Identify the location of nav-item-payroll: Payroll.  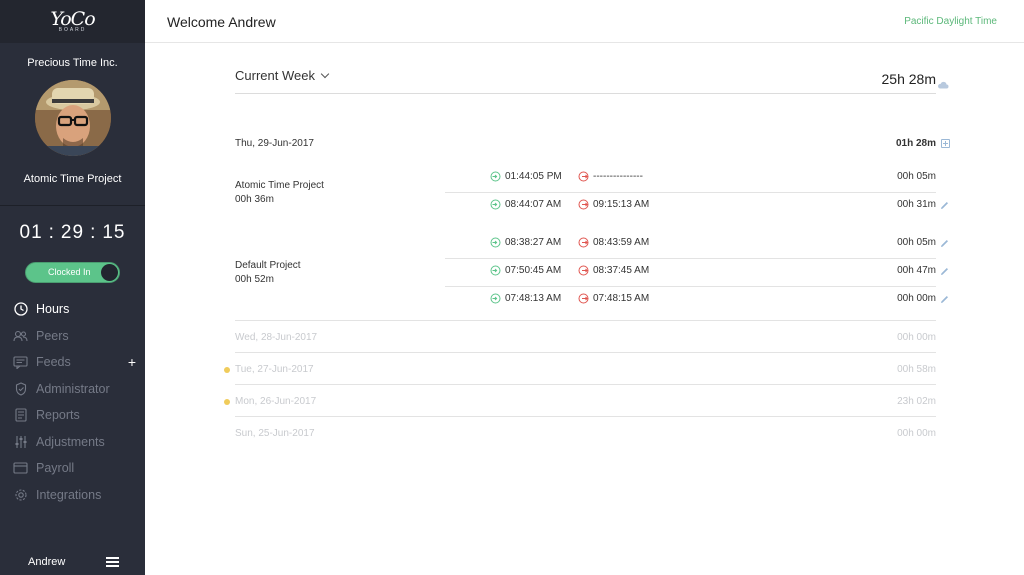
(72, 468).